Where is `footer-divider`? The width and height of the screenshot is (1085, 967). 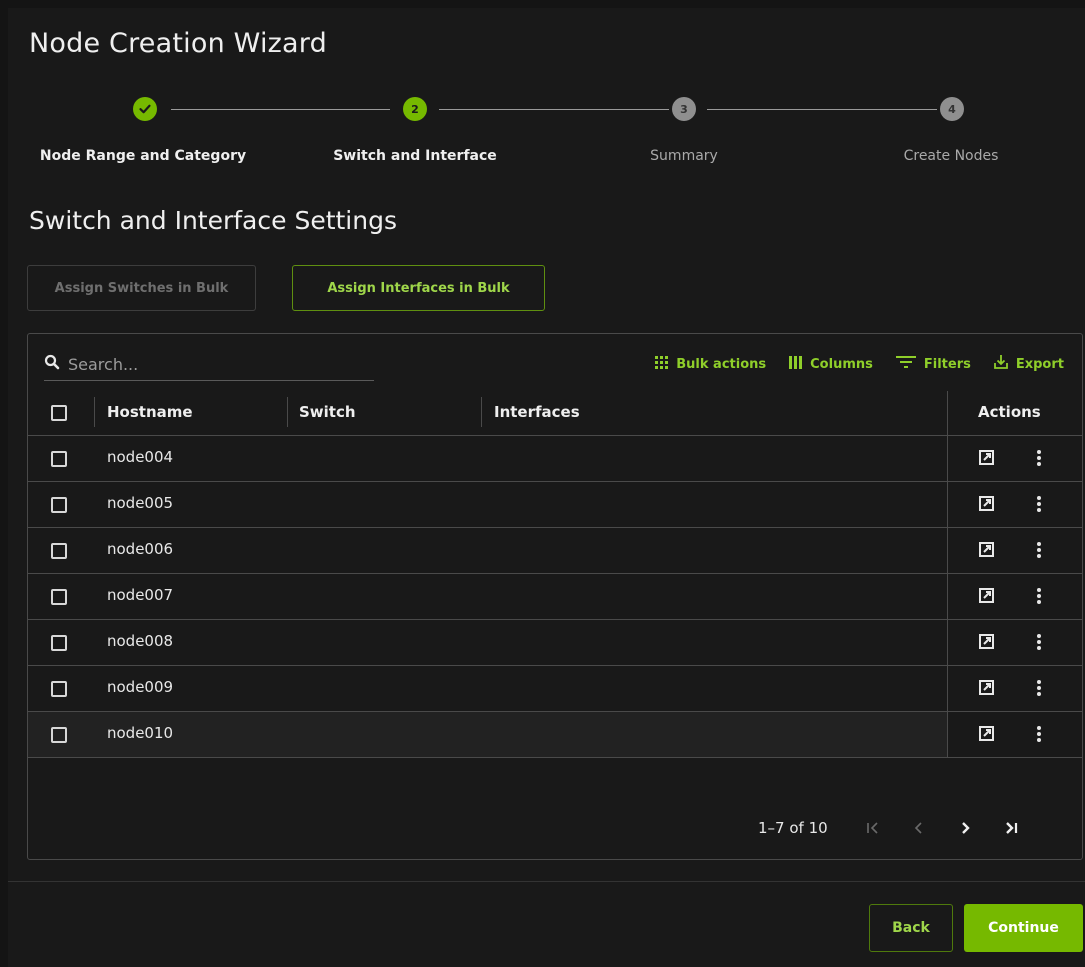 footer-divider is located at coordinates (546, 881).